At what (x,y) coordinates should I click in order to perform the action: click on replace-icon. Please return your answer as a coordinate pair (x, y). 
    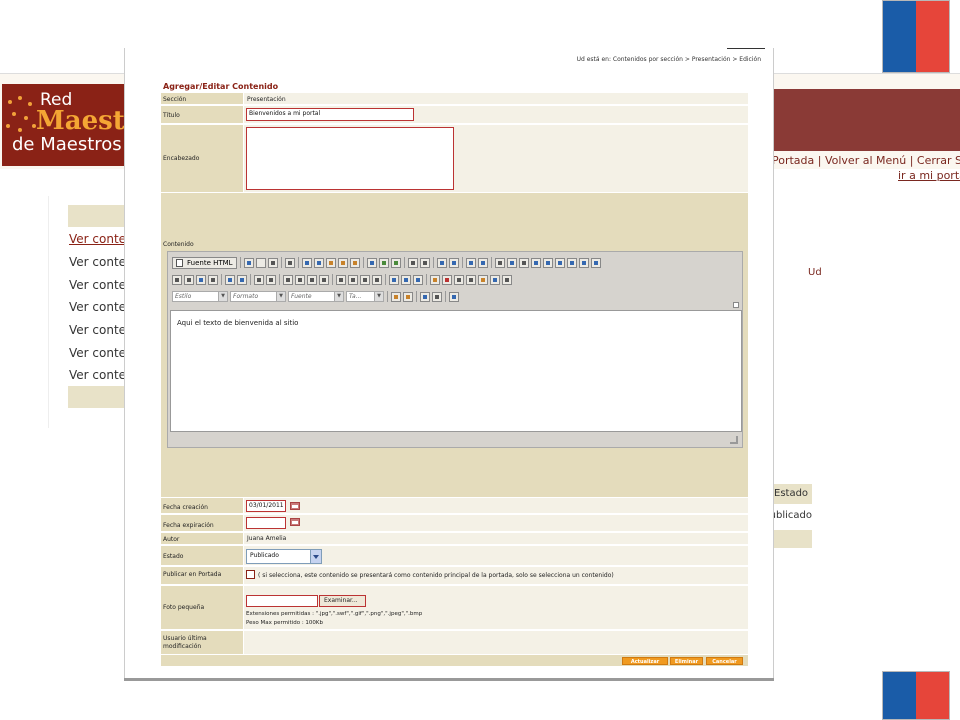
    Looking at the image, I should click on (453, 262).